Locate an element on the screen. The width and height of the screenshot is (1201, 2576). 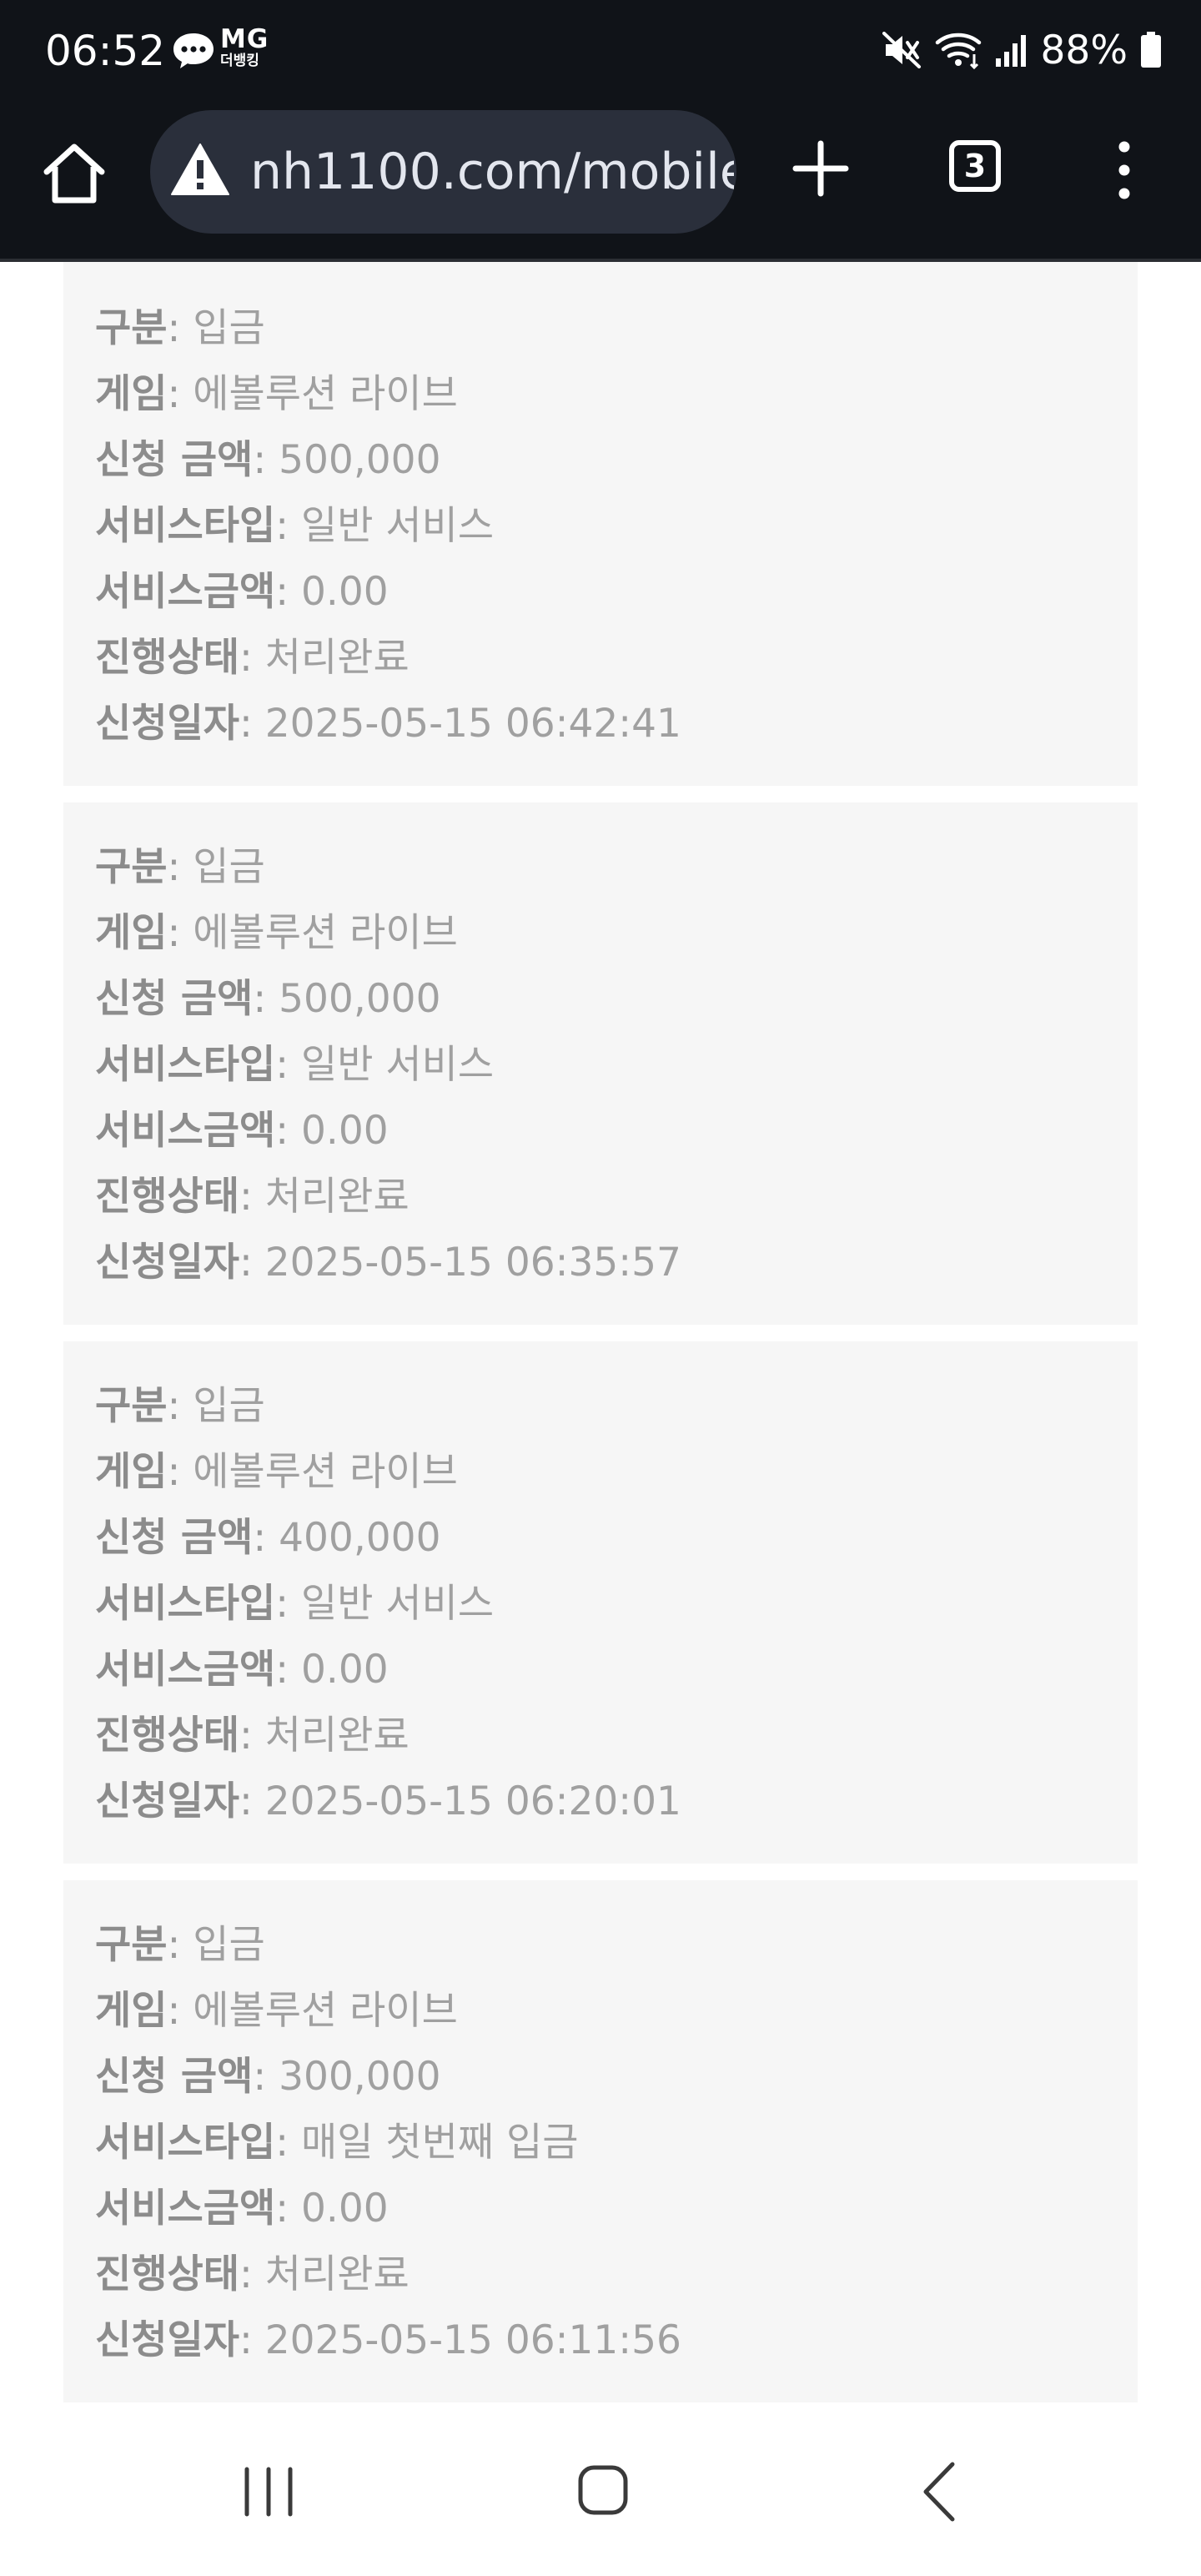
mg-notification-icon: MG 더뱅킹 is located at coordinates (245, 47).